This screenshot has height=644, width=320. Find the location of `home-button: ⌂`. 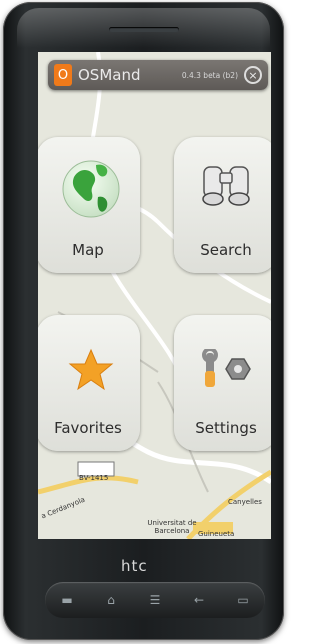

home-button: ⌂ is located at coordinates (111, 600).